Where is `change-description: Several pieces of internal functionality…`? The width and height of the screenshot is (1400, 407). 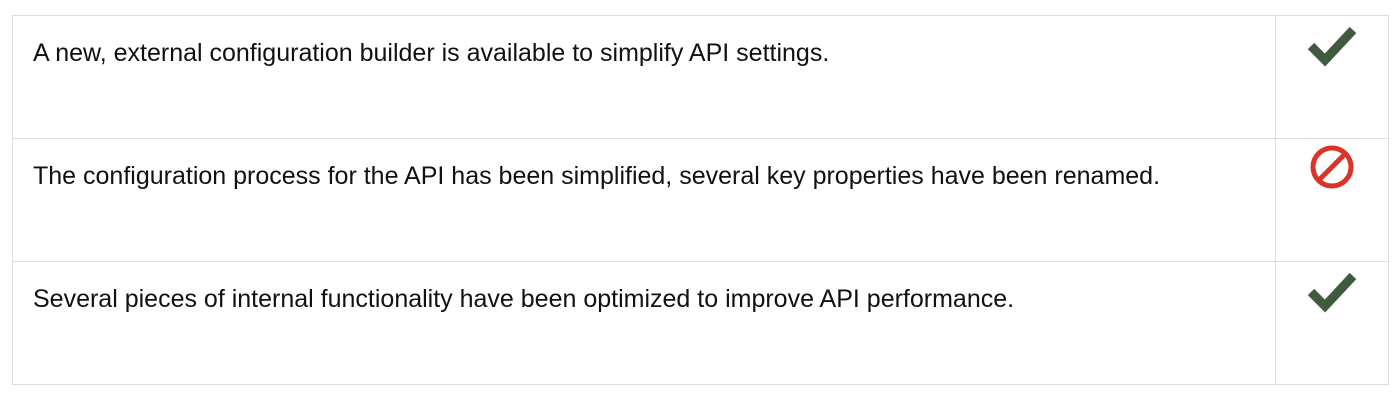 change-description: Several pieces of internal functionality… is located at coordinates (524, 299).